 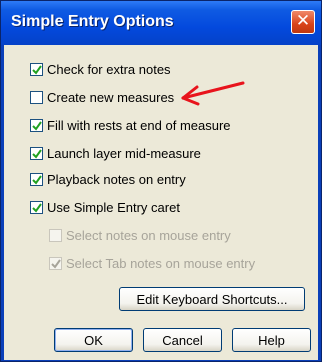 I want to click on playback-notes-on-entry-option: Playback notes on entry, so click(x=108, y=179).